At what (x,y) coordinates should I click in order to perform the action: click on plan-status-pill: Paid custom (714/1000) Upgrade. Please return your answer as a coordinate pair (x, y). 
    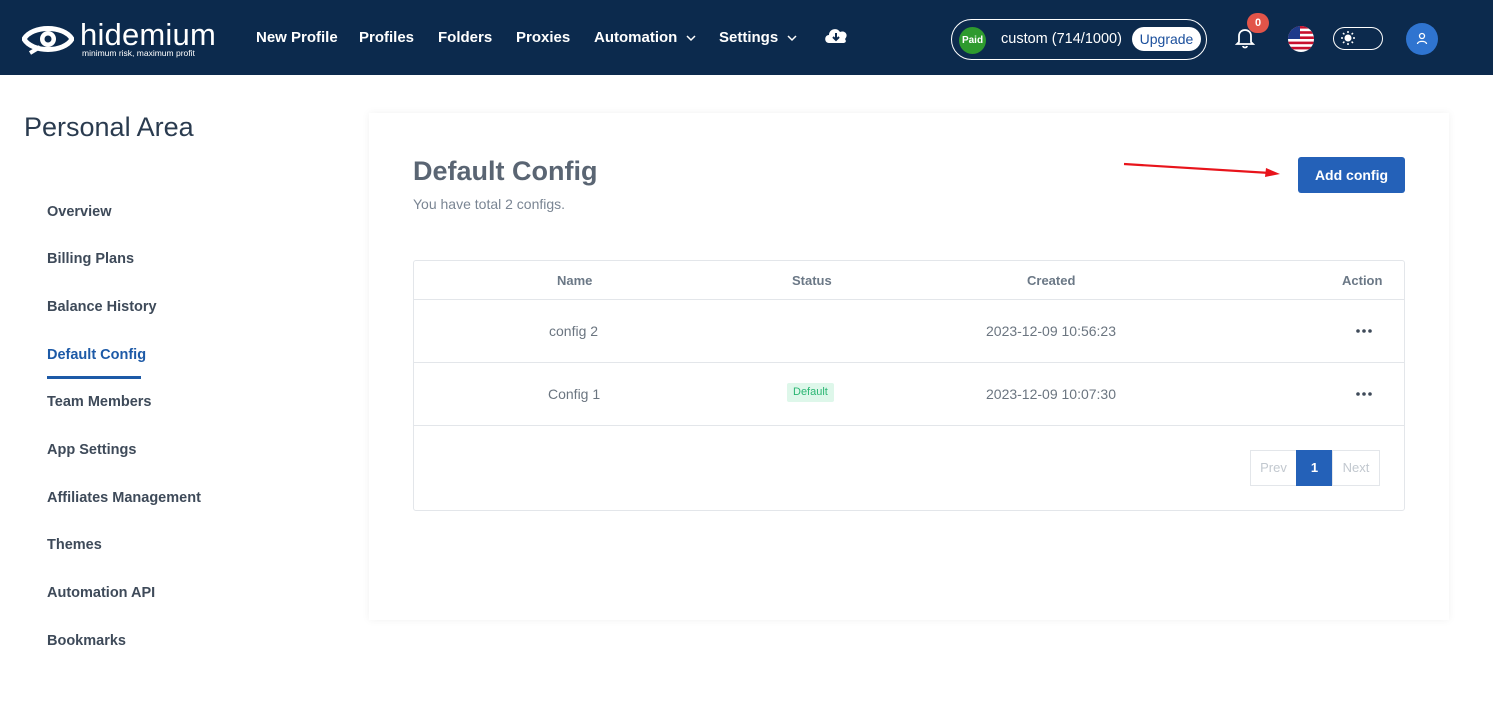
    Looking at the image, I should click on (1079, 39).